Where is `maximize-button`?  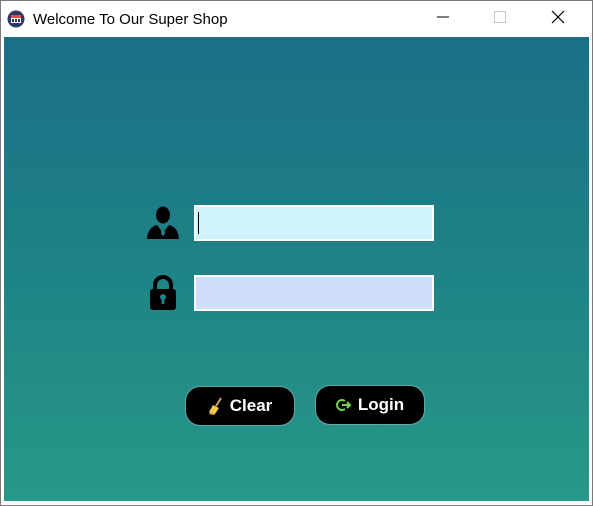
maximize-button is located at coordinates (500, 19).